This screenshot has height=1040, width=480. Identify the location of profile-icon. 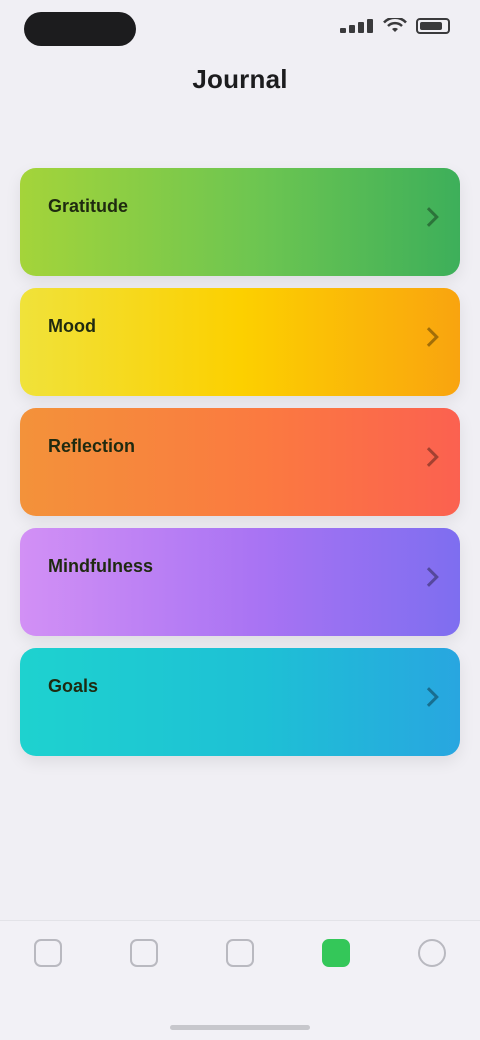
(432, 953).